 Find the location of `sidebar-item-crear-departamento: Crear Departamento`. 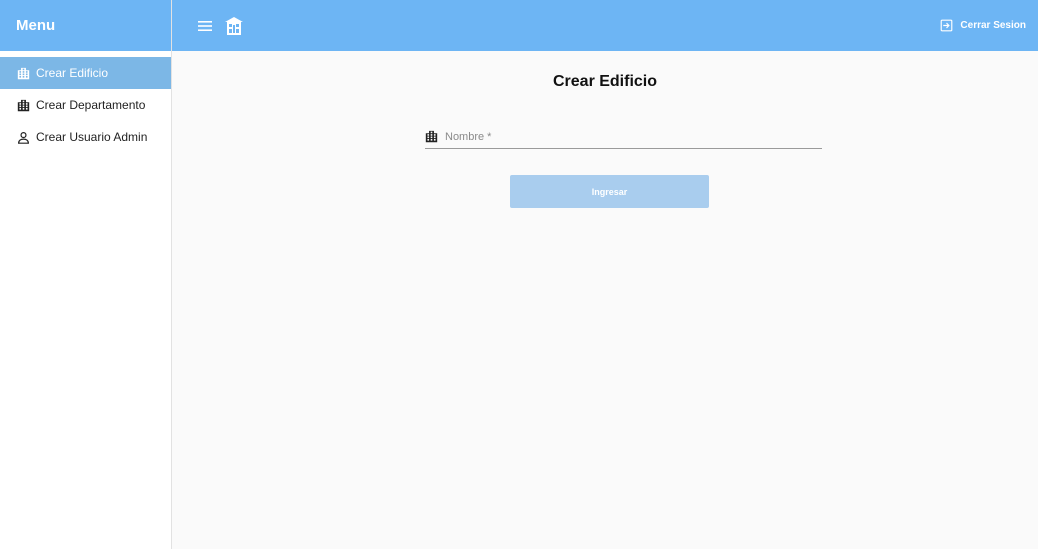

sidebar-item-crear-departamento: Crear Departamento is located at coordinates (85, 105).